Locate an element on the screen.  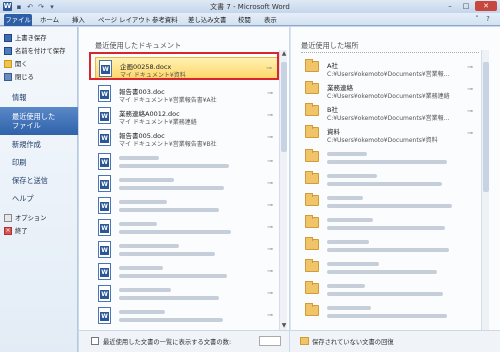
doc-count-input is located at coordinates (270, 341).